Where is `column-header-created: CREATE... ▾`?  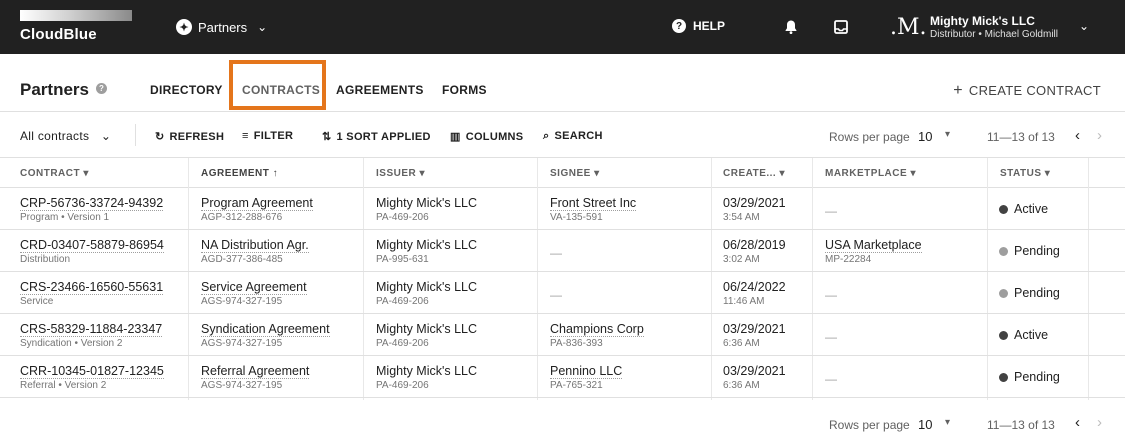
column-header-created: CREATE... ▾ is located at coordinates (754, 173).